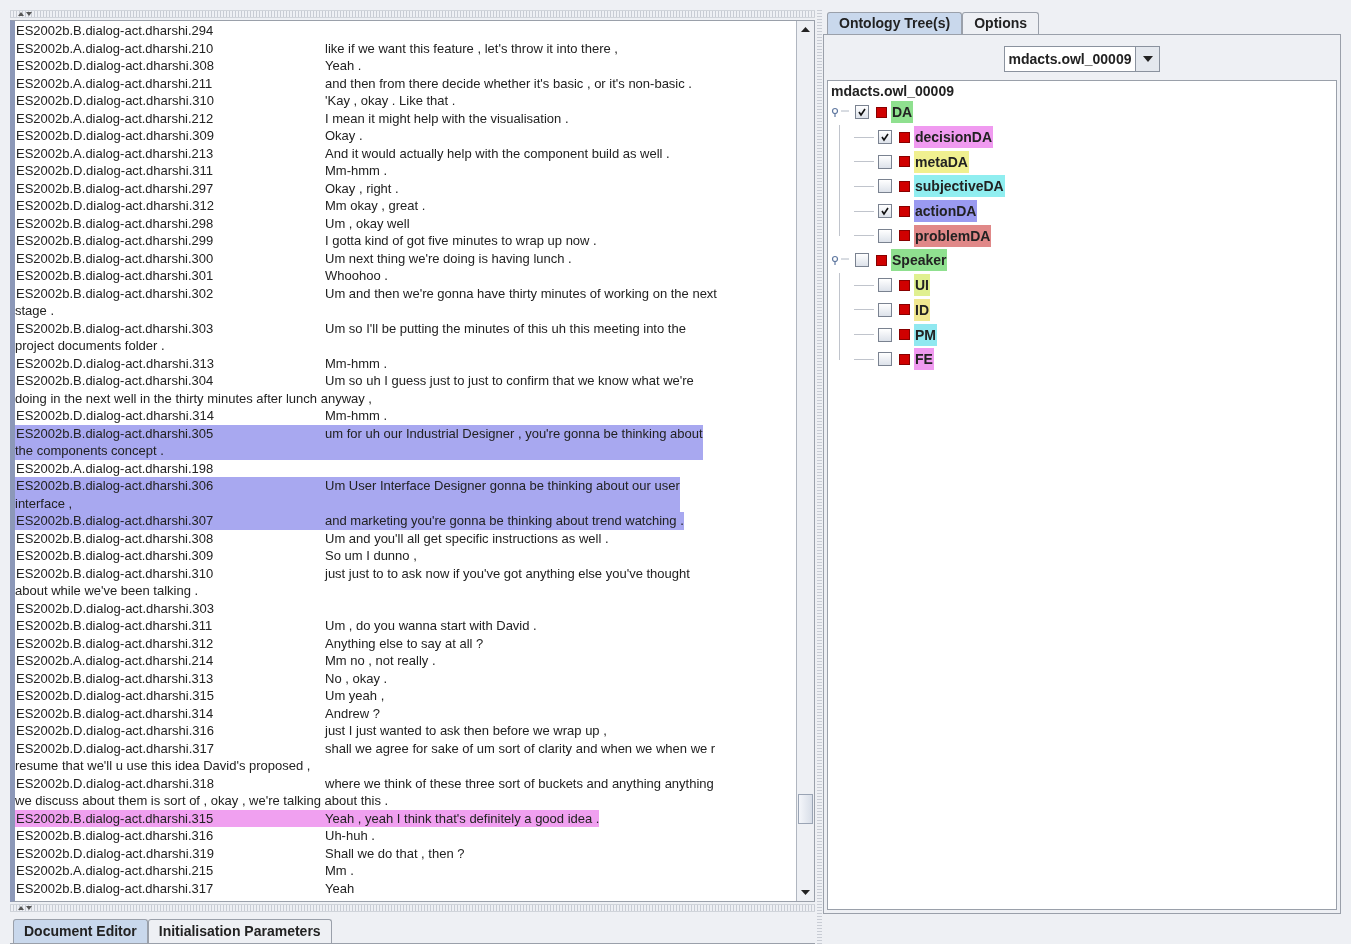  Describe the element at coordinates (1001, 23) in the screenshot. I see `tab: Options` at that location.